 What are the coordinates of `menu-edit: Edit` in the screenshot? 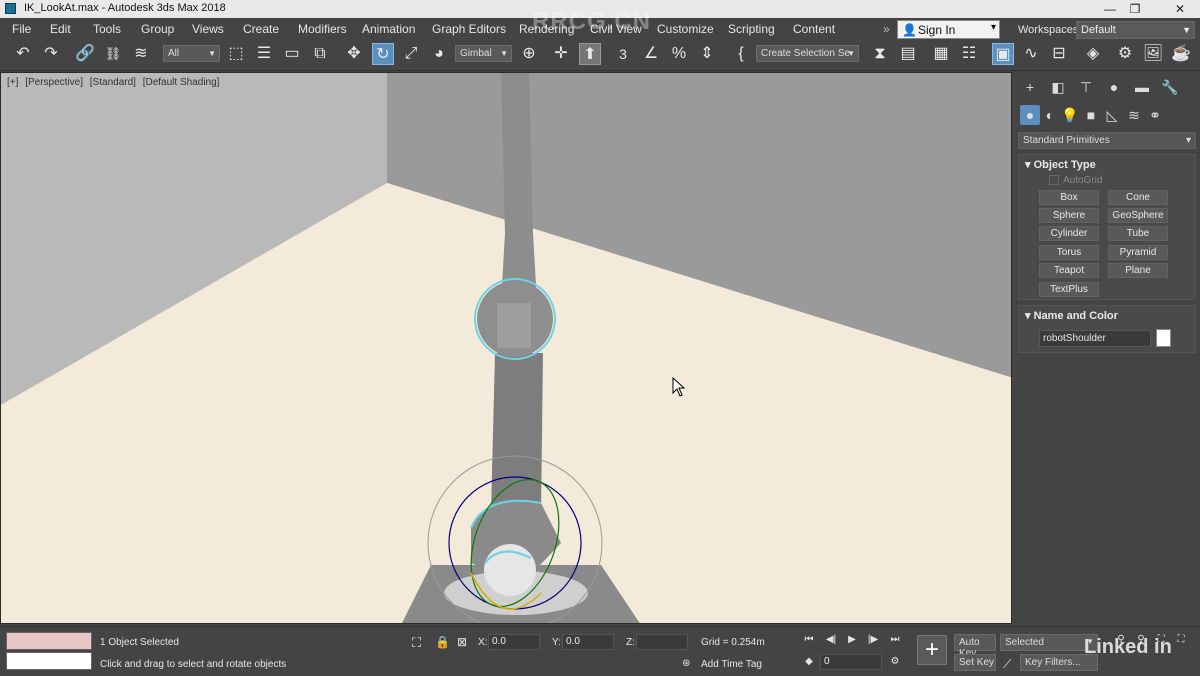 It's located at (60, 29).